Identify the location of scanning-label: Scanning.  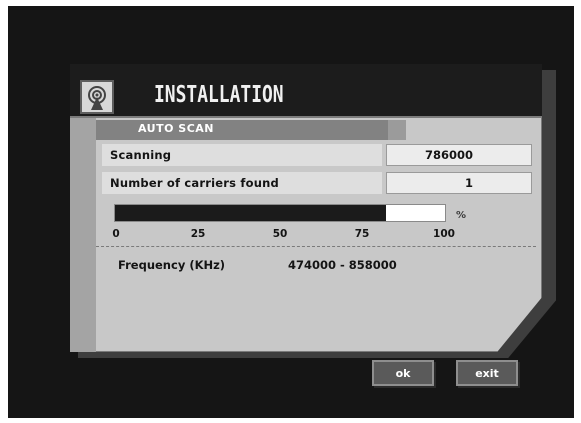
(141, 155).